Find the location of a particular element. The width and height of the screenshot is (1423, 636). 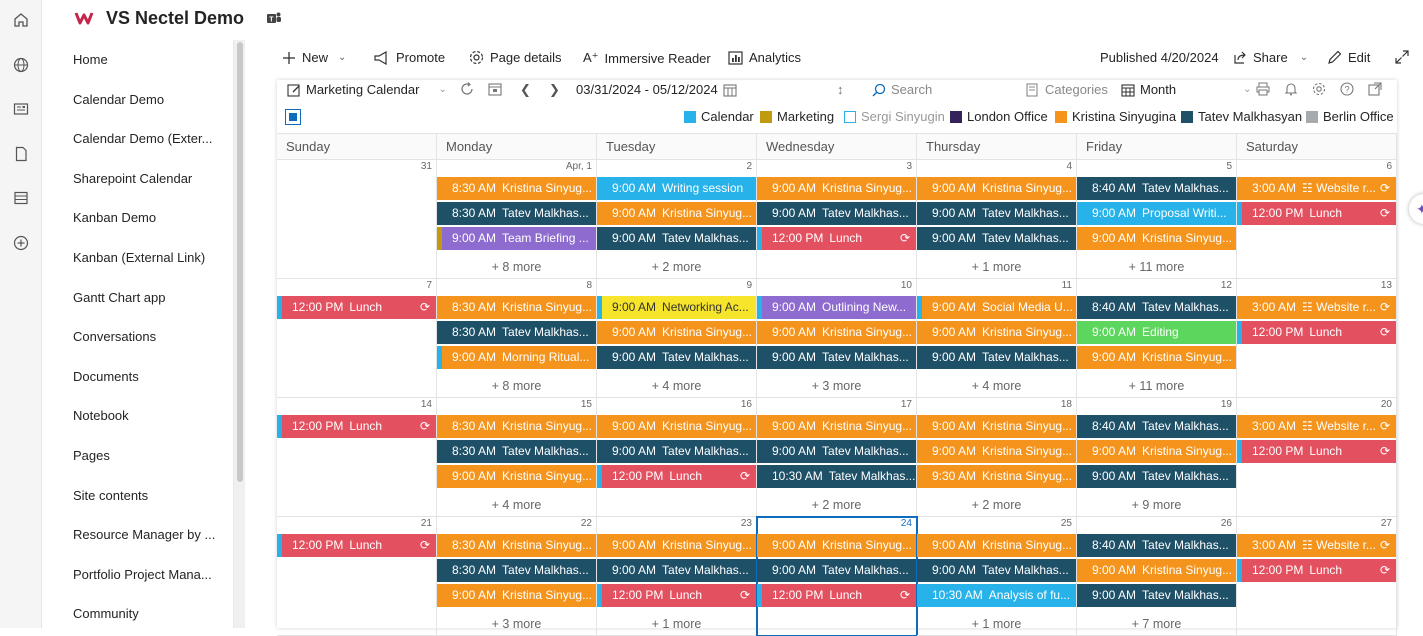

day-cell: 31 is located at coordinates (357, 219).